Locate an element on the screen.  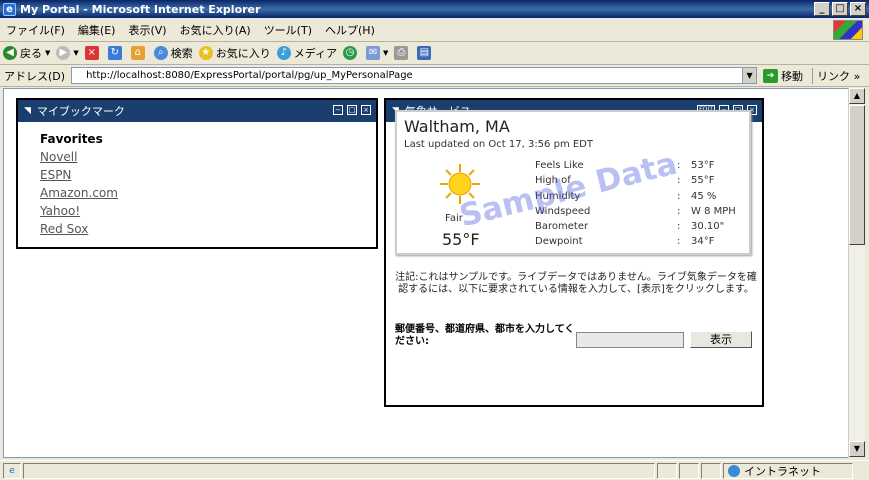
maximize-button: □ is located at coordinates (840, 9).